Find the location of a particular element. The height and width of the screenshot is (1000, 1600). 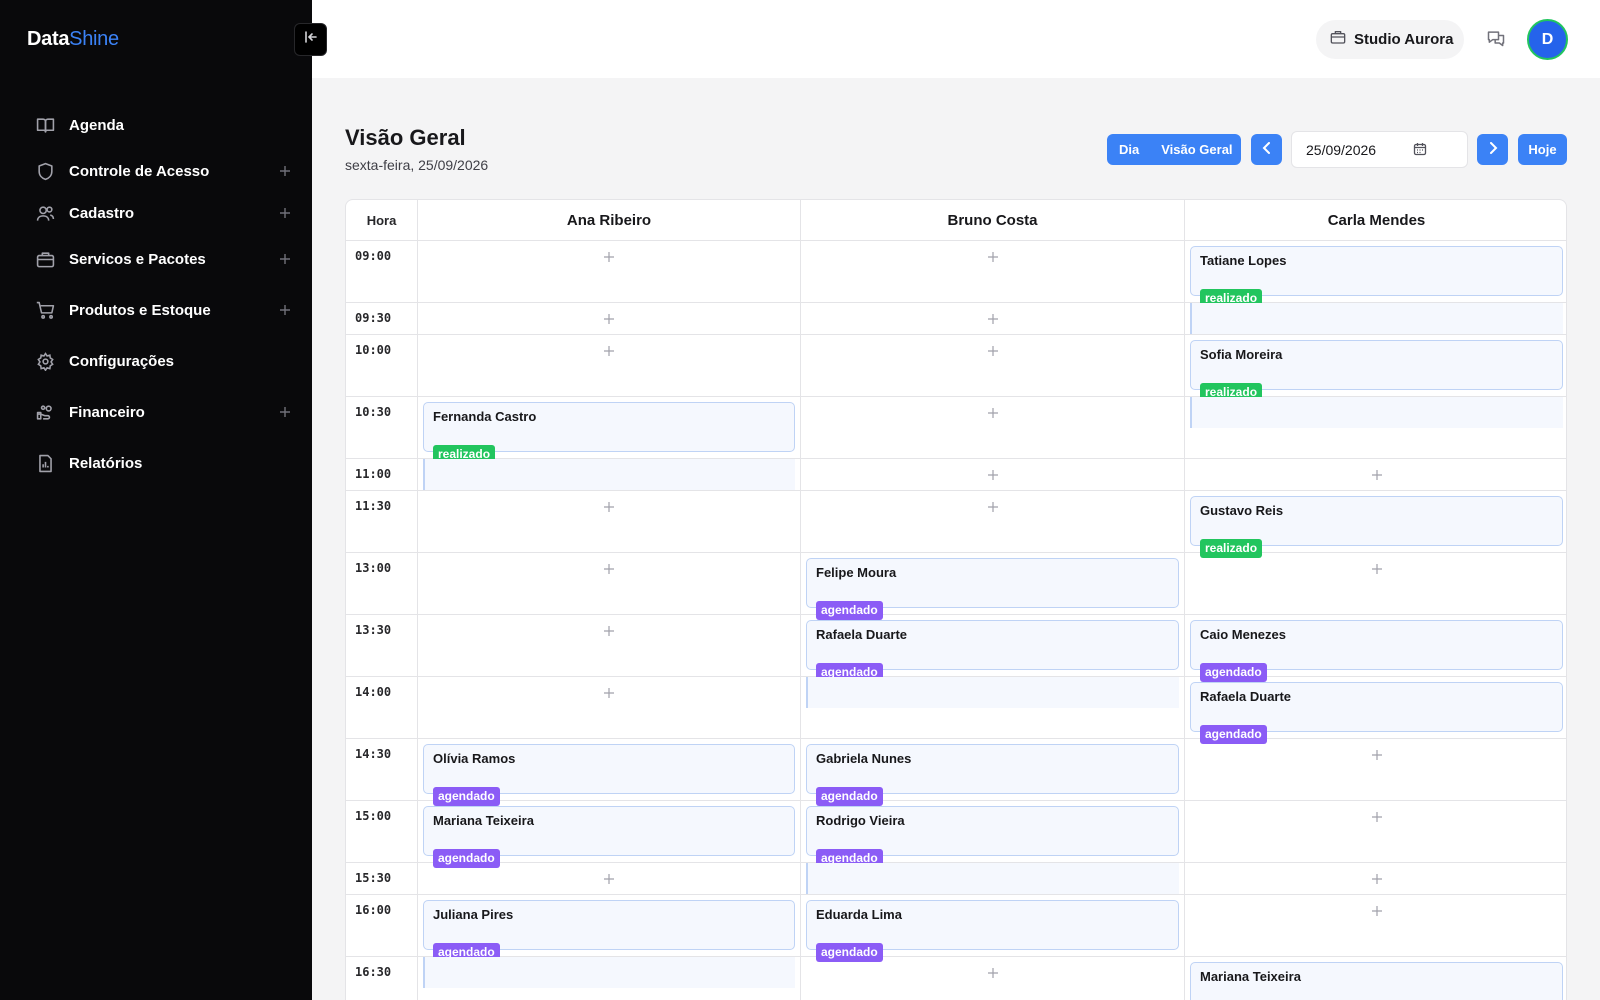

schedule-slot: Eduarda Lima agendado is located at coordinates (993, 928).